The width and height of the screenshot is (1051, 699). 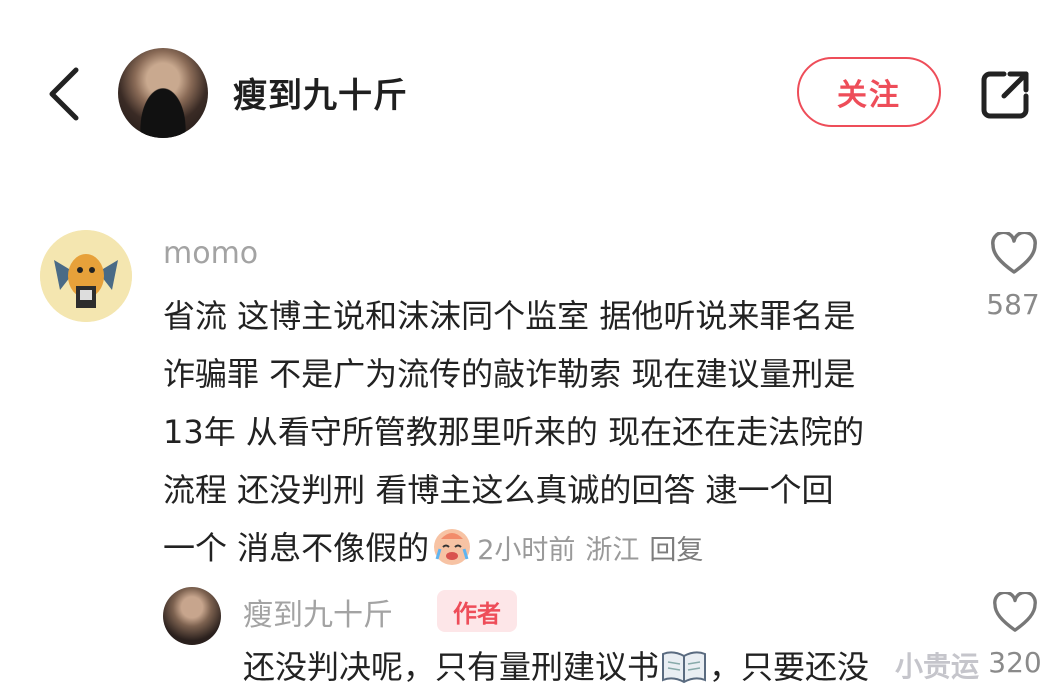 What do you see at coordinates (477, 611) in the screenshot?
I see `author-badge: 作者` at bounding box center [477, 611].